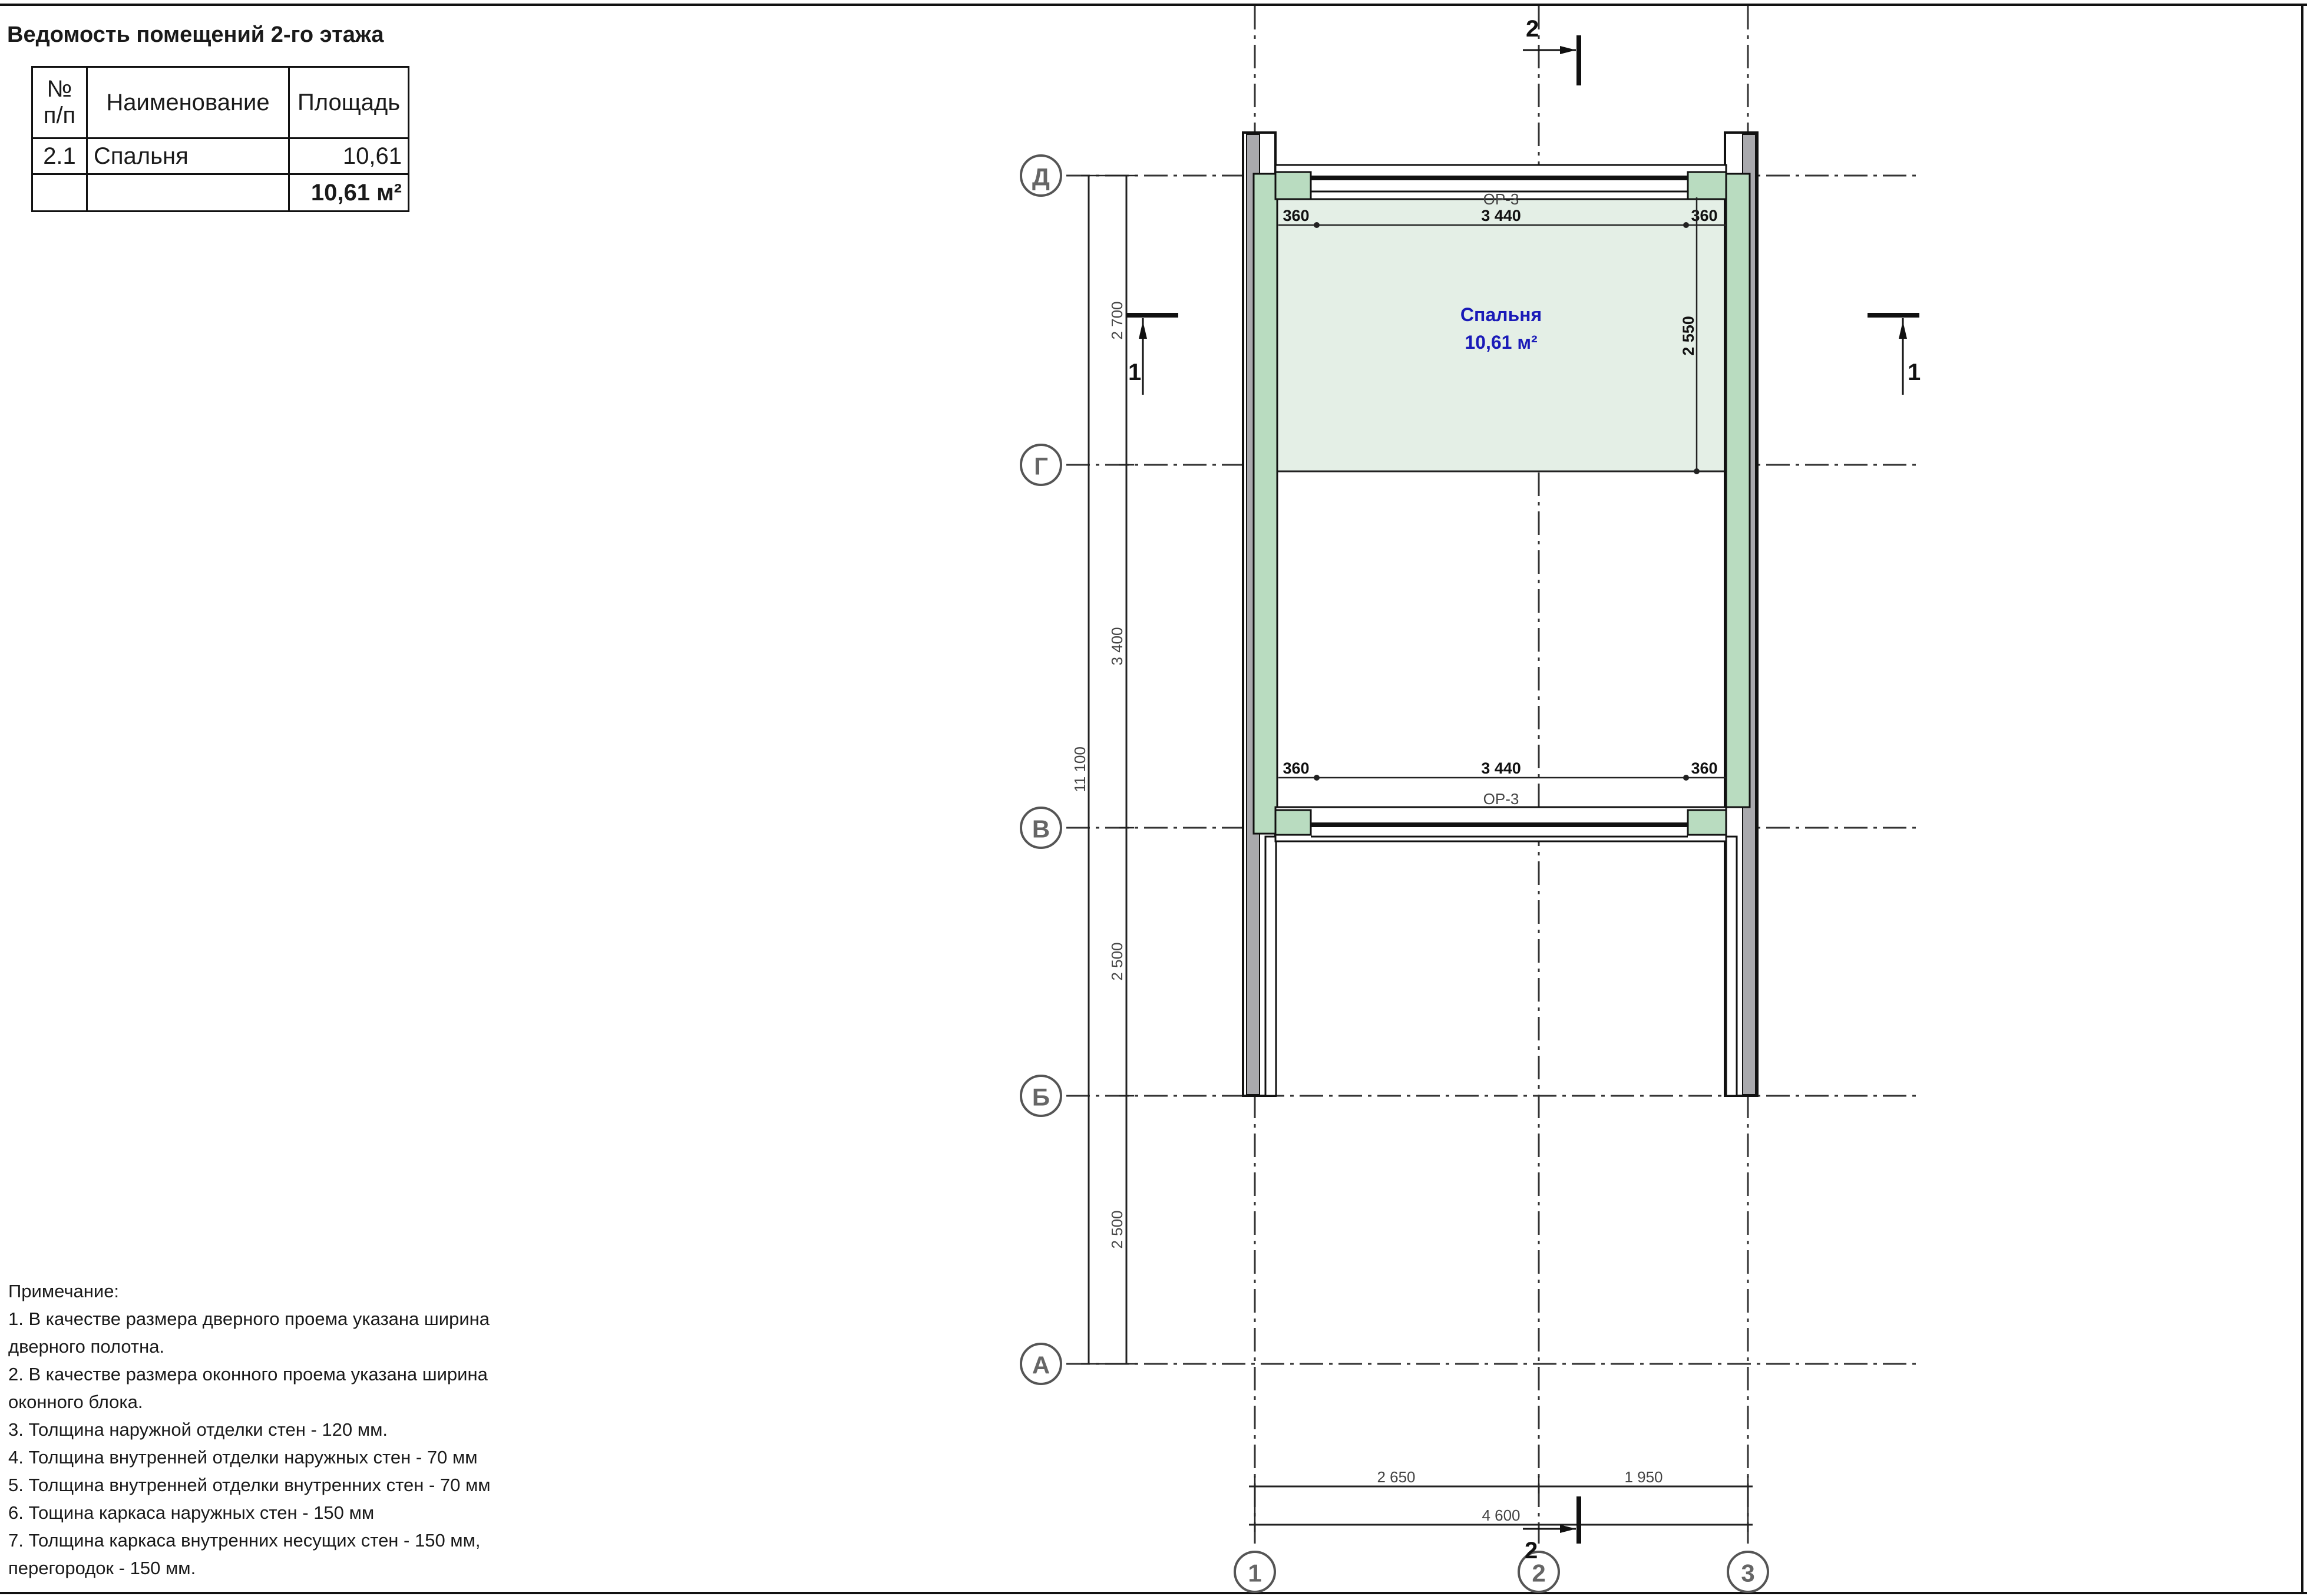 The width and height of the screenshot is (2307, 1596). What do you see at coordinates (1704, 768) in the screenshot?
I see `dim-bot-right: 360` at bounding box center [1704, 768].